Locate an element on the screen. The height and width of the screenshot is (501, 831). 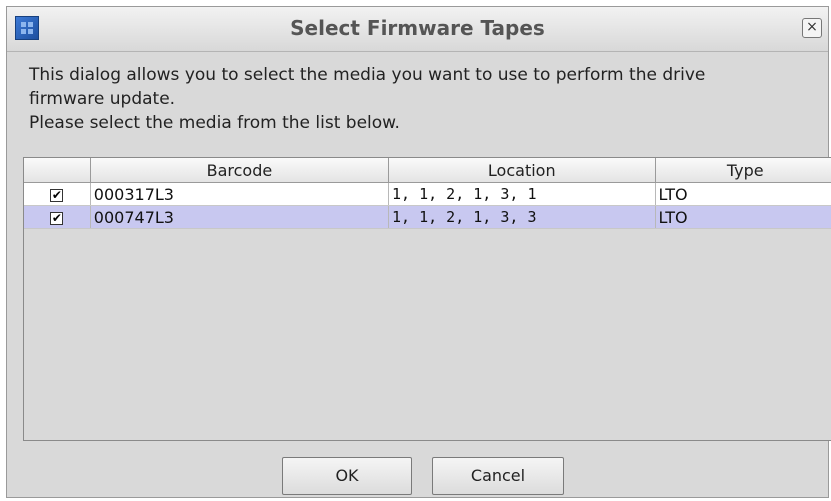
dialog-title: Select Firmware Tapes is located at coordinates (417, 28).